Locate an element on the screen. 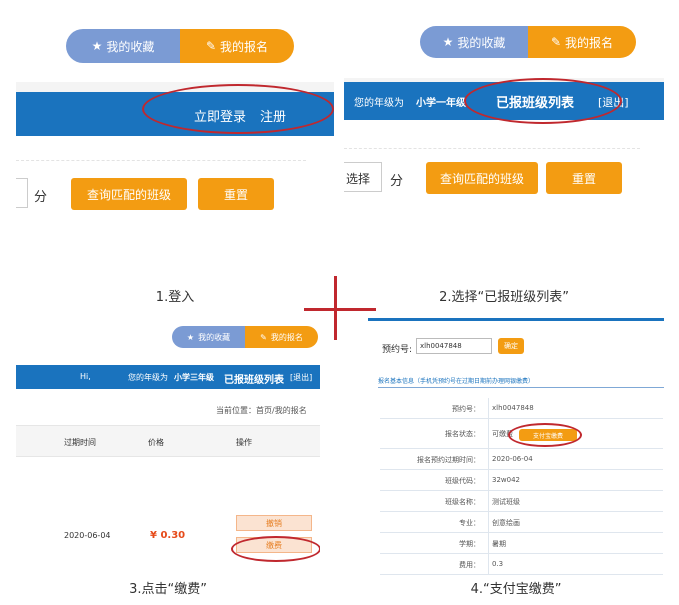  caption-2: 2.选择“已报班级列表” is located at coordinates (504, 297).